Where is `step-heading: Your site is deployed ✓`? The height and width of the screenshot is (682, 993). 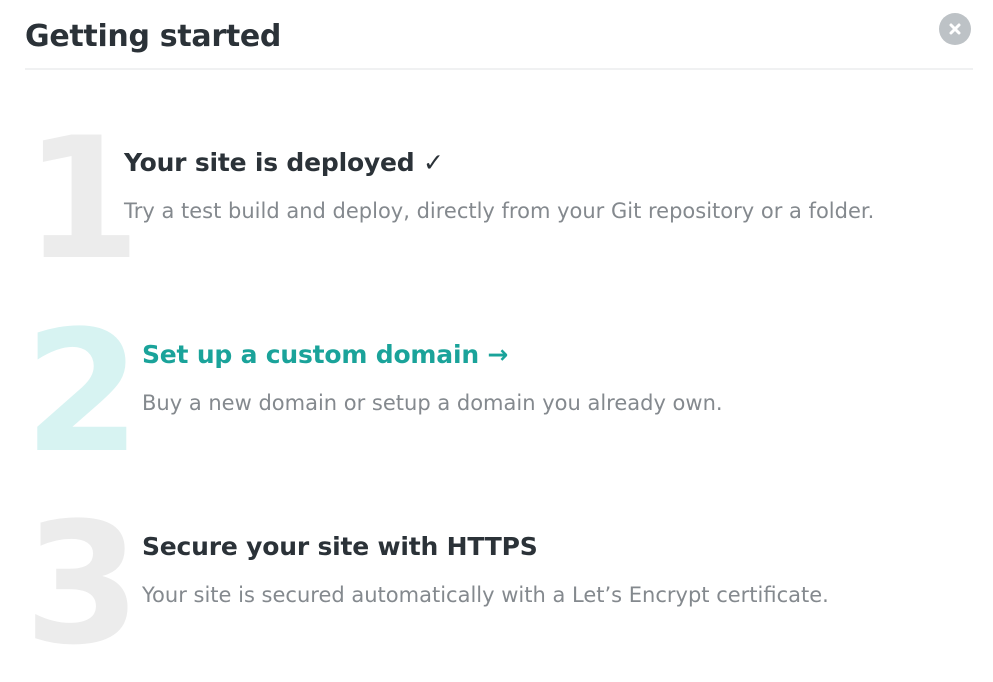 step-heading: Your site is deployed ✓ is located at coordinates (284, 162).